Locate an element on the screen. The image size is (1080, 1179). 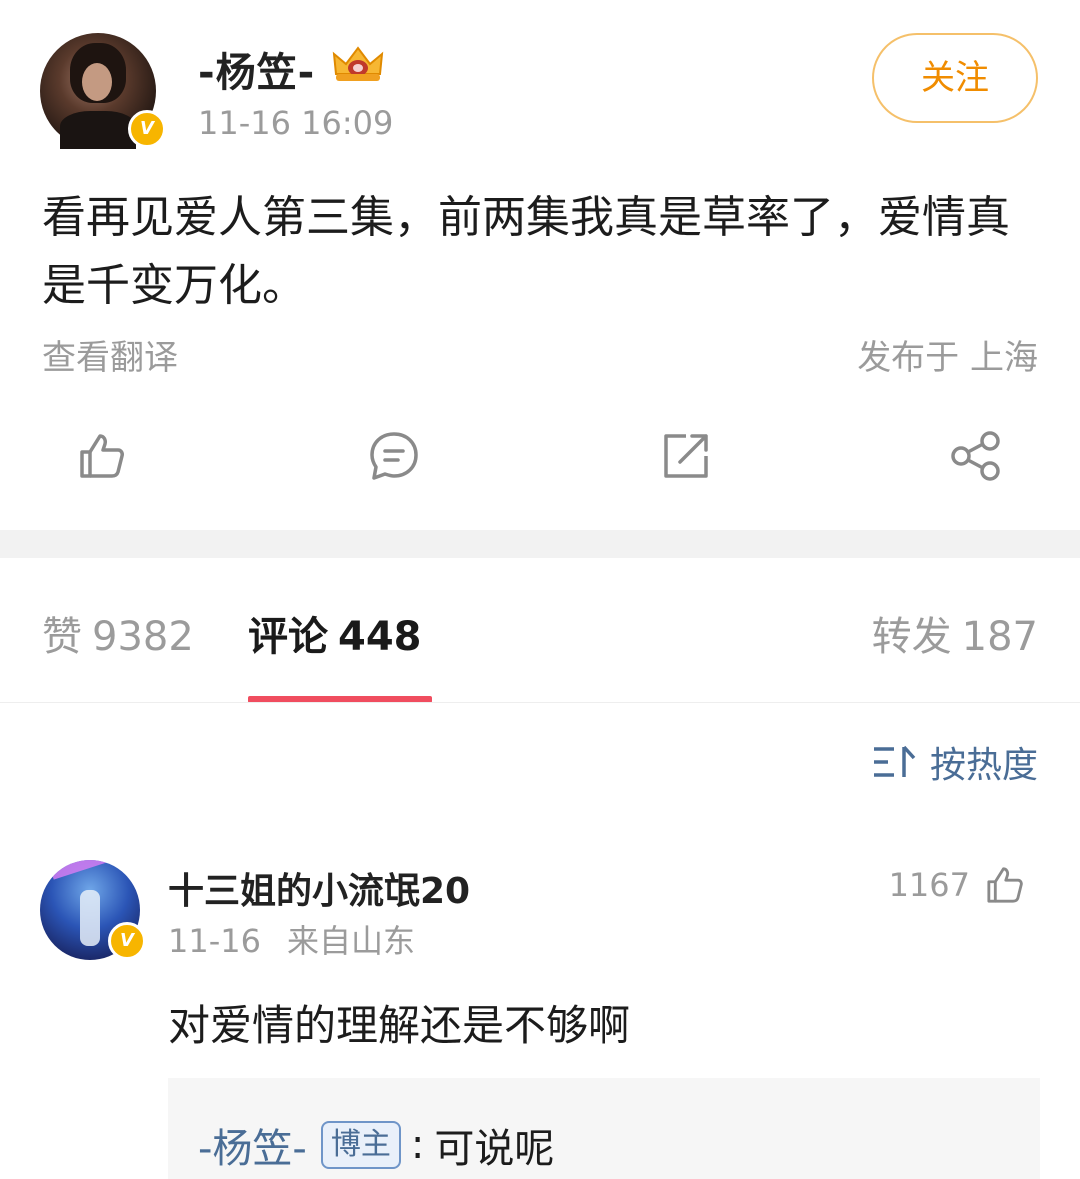
post-location: 发布于 上海 is located at coordinates (947, 358).